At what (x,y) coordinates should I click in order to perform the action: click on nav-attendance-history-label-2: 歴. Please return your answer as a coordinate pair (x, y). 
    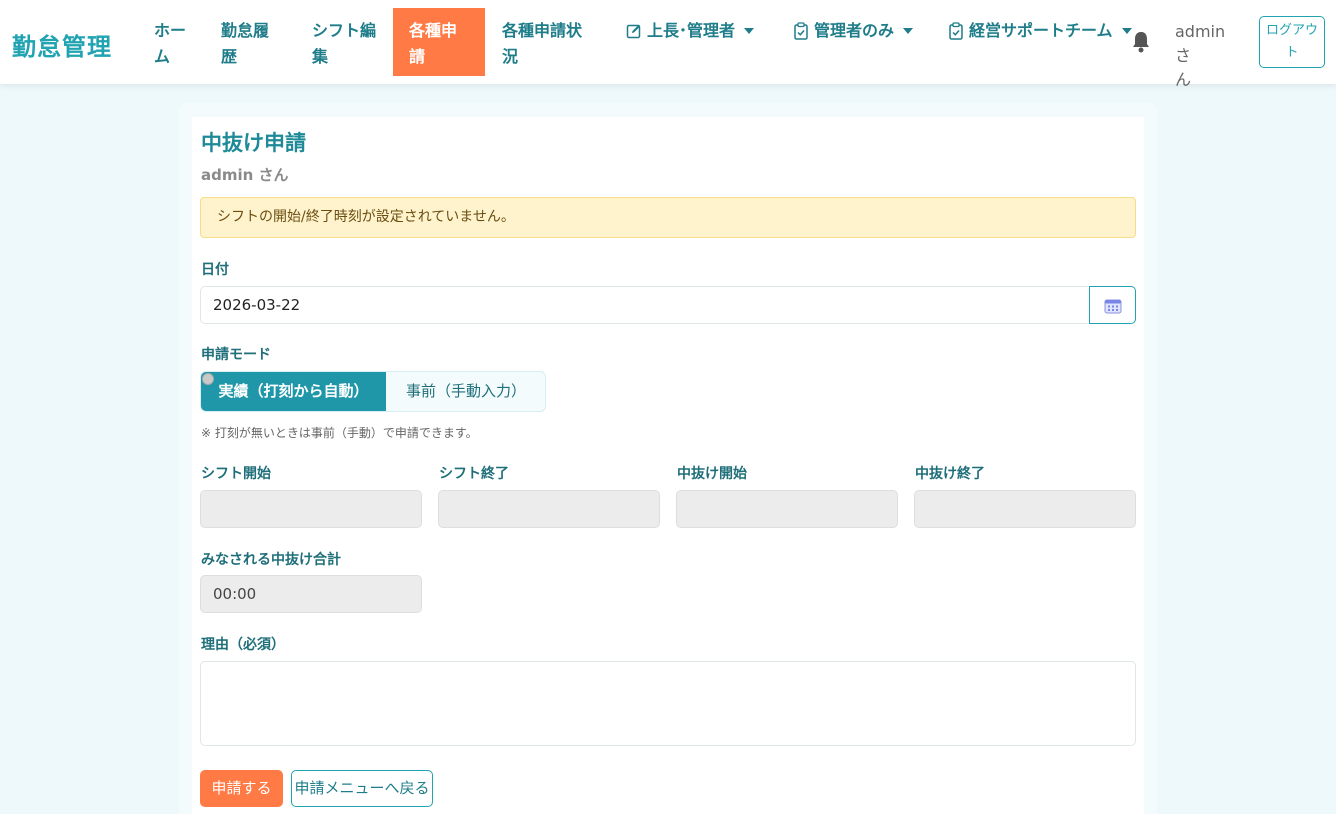
    Looking at the image, I should click on (229, 56).